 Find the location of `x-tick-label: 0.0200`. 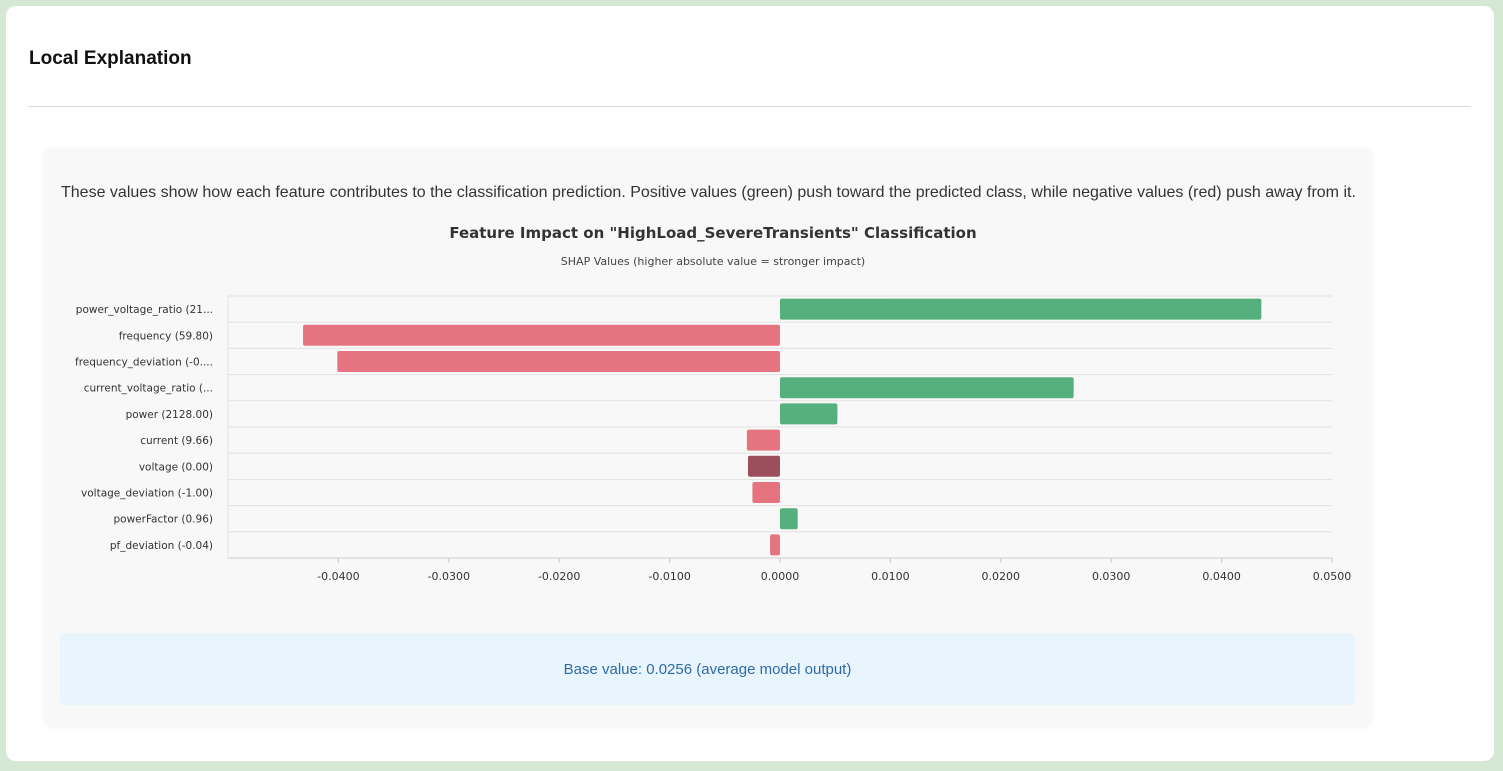

x-tick-label: 0.0200 is located at coordinates (1001, 576).